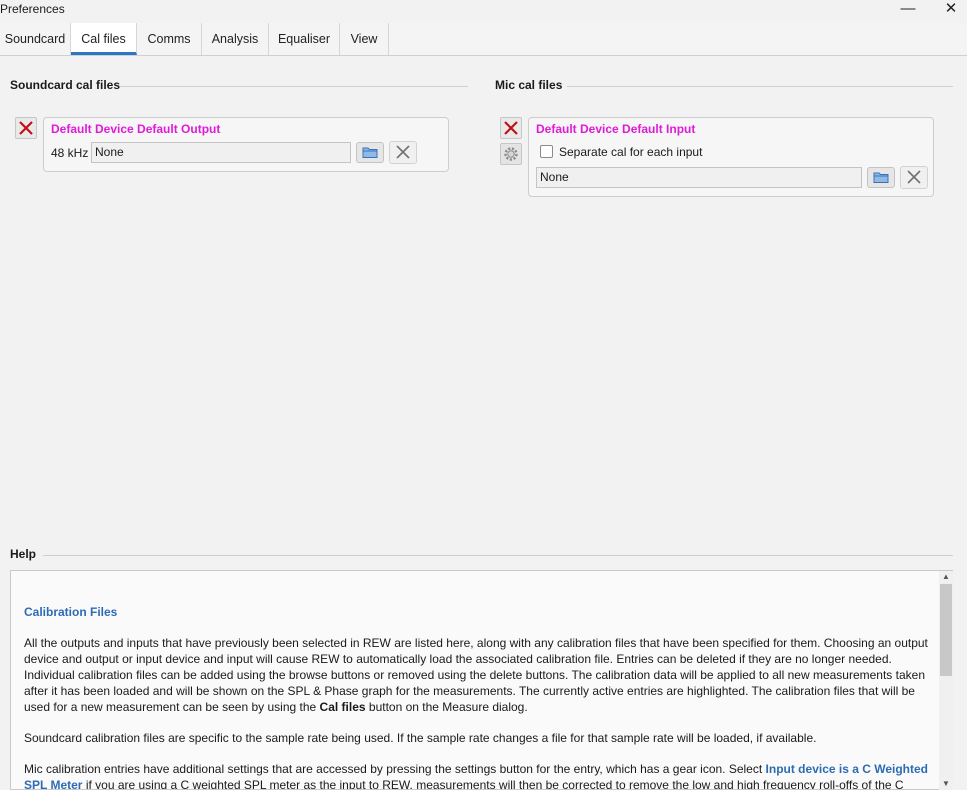 This screenshot has height=790, width=967. I want to click on separate-cal-checkbox, so click(546, 151).